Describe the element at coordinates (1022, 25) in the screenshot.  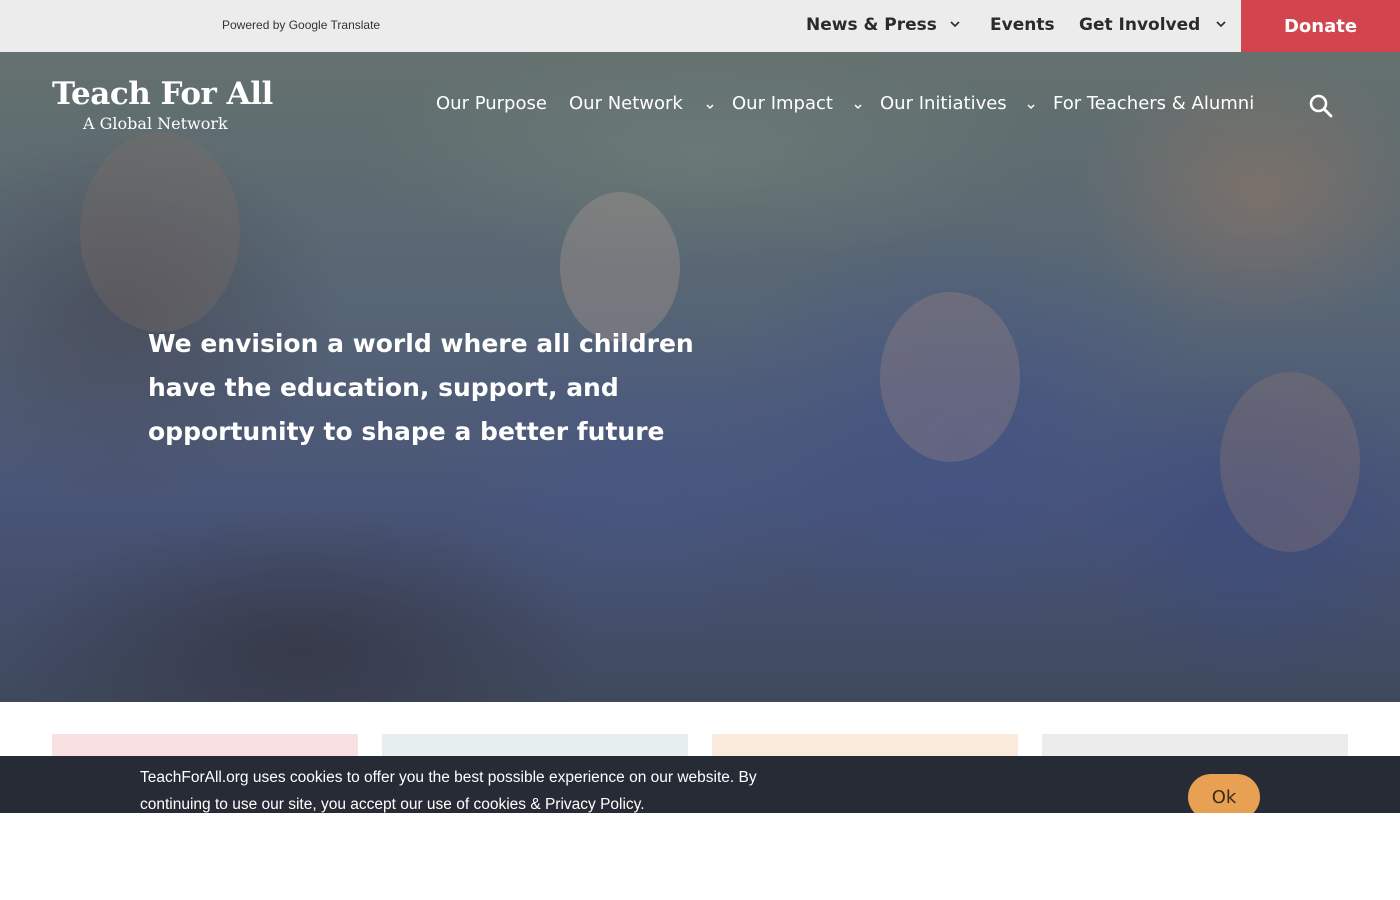
I see `util-nav-events: Events` at that location.